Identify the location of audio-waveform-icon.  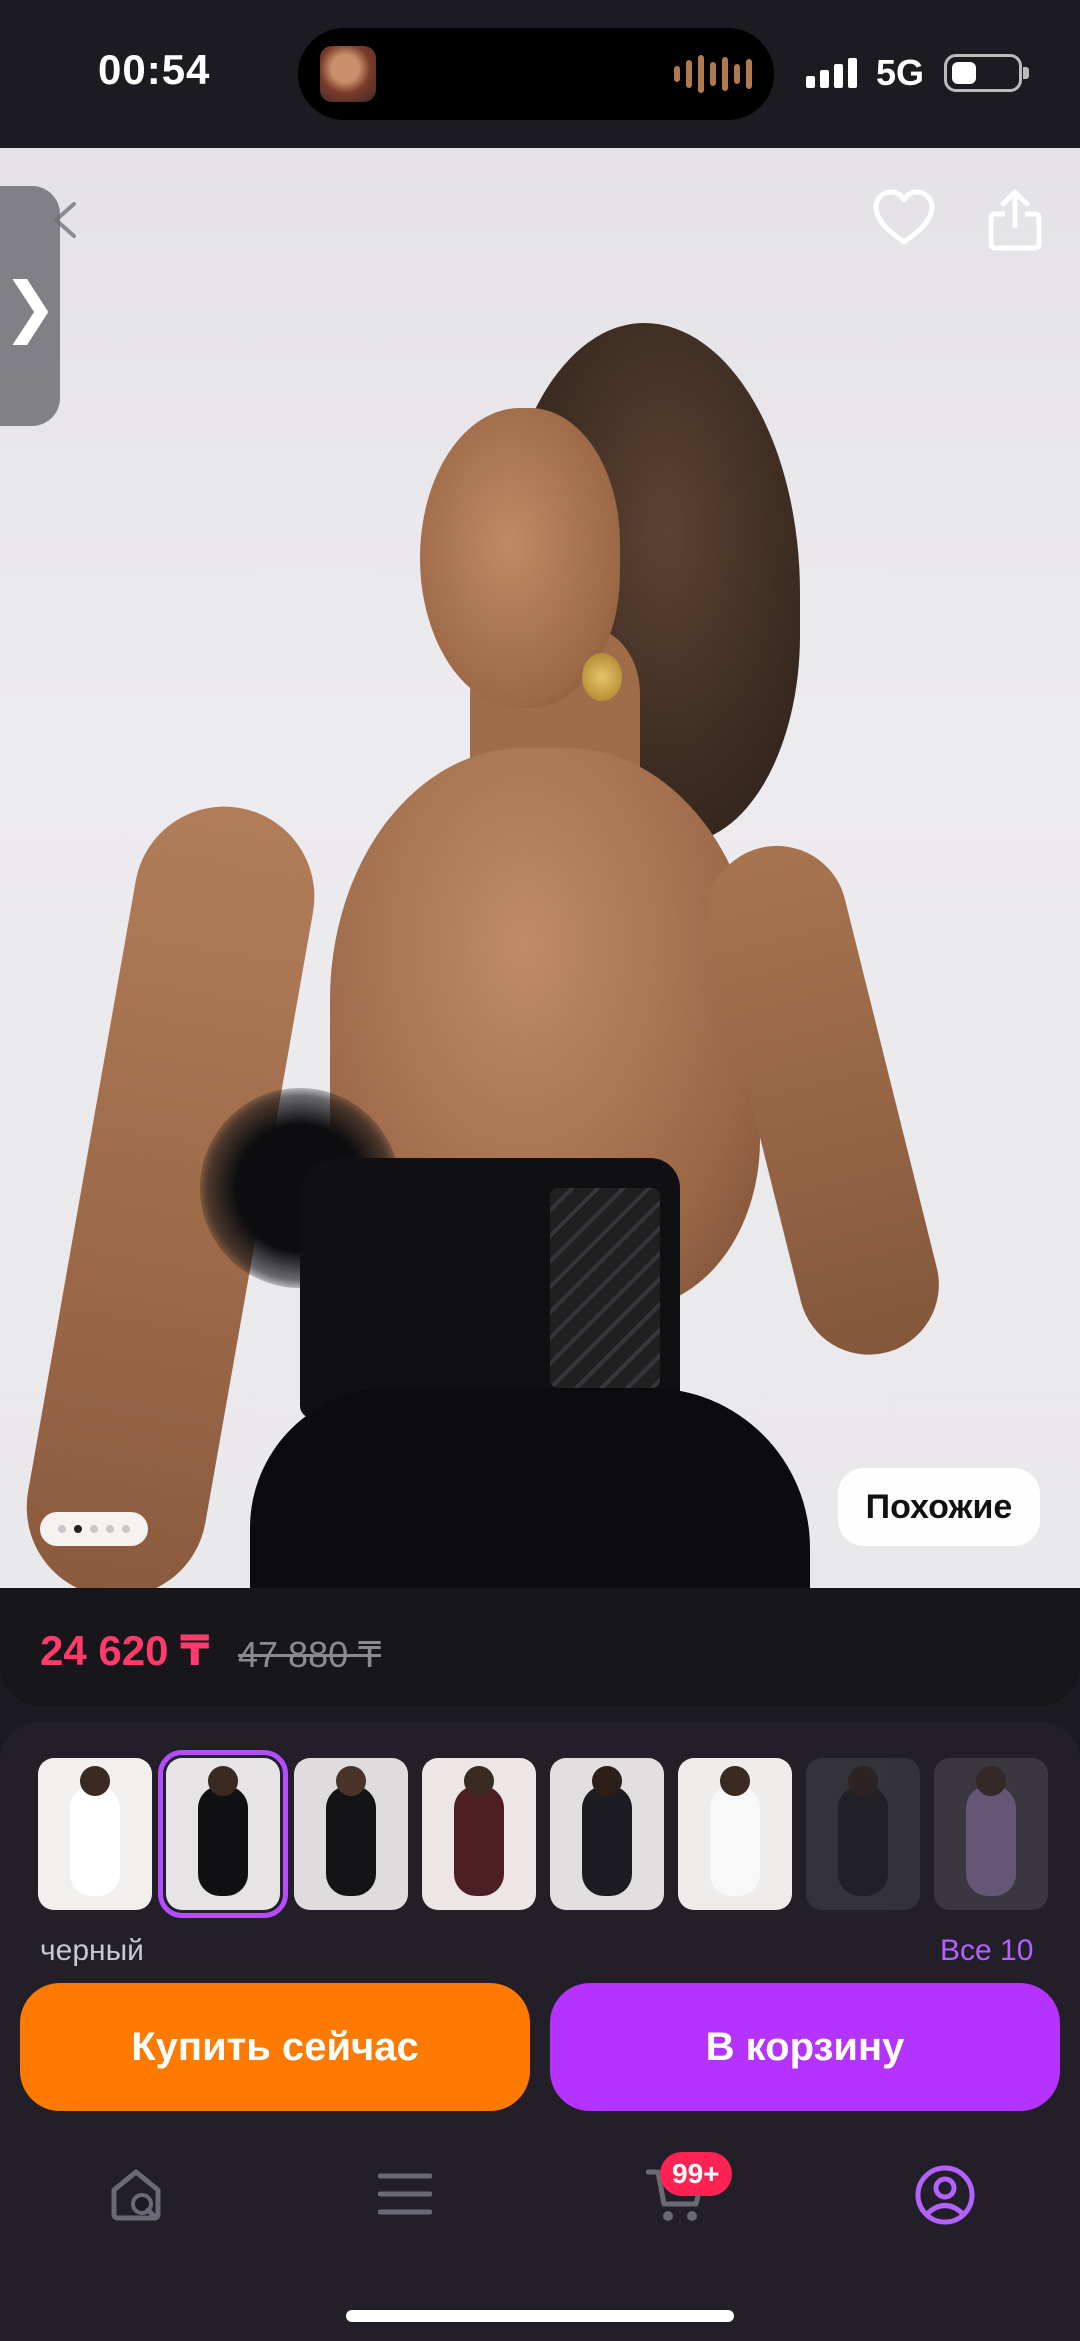
(713, 74).